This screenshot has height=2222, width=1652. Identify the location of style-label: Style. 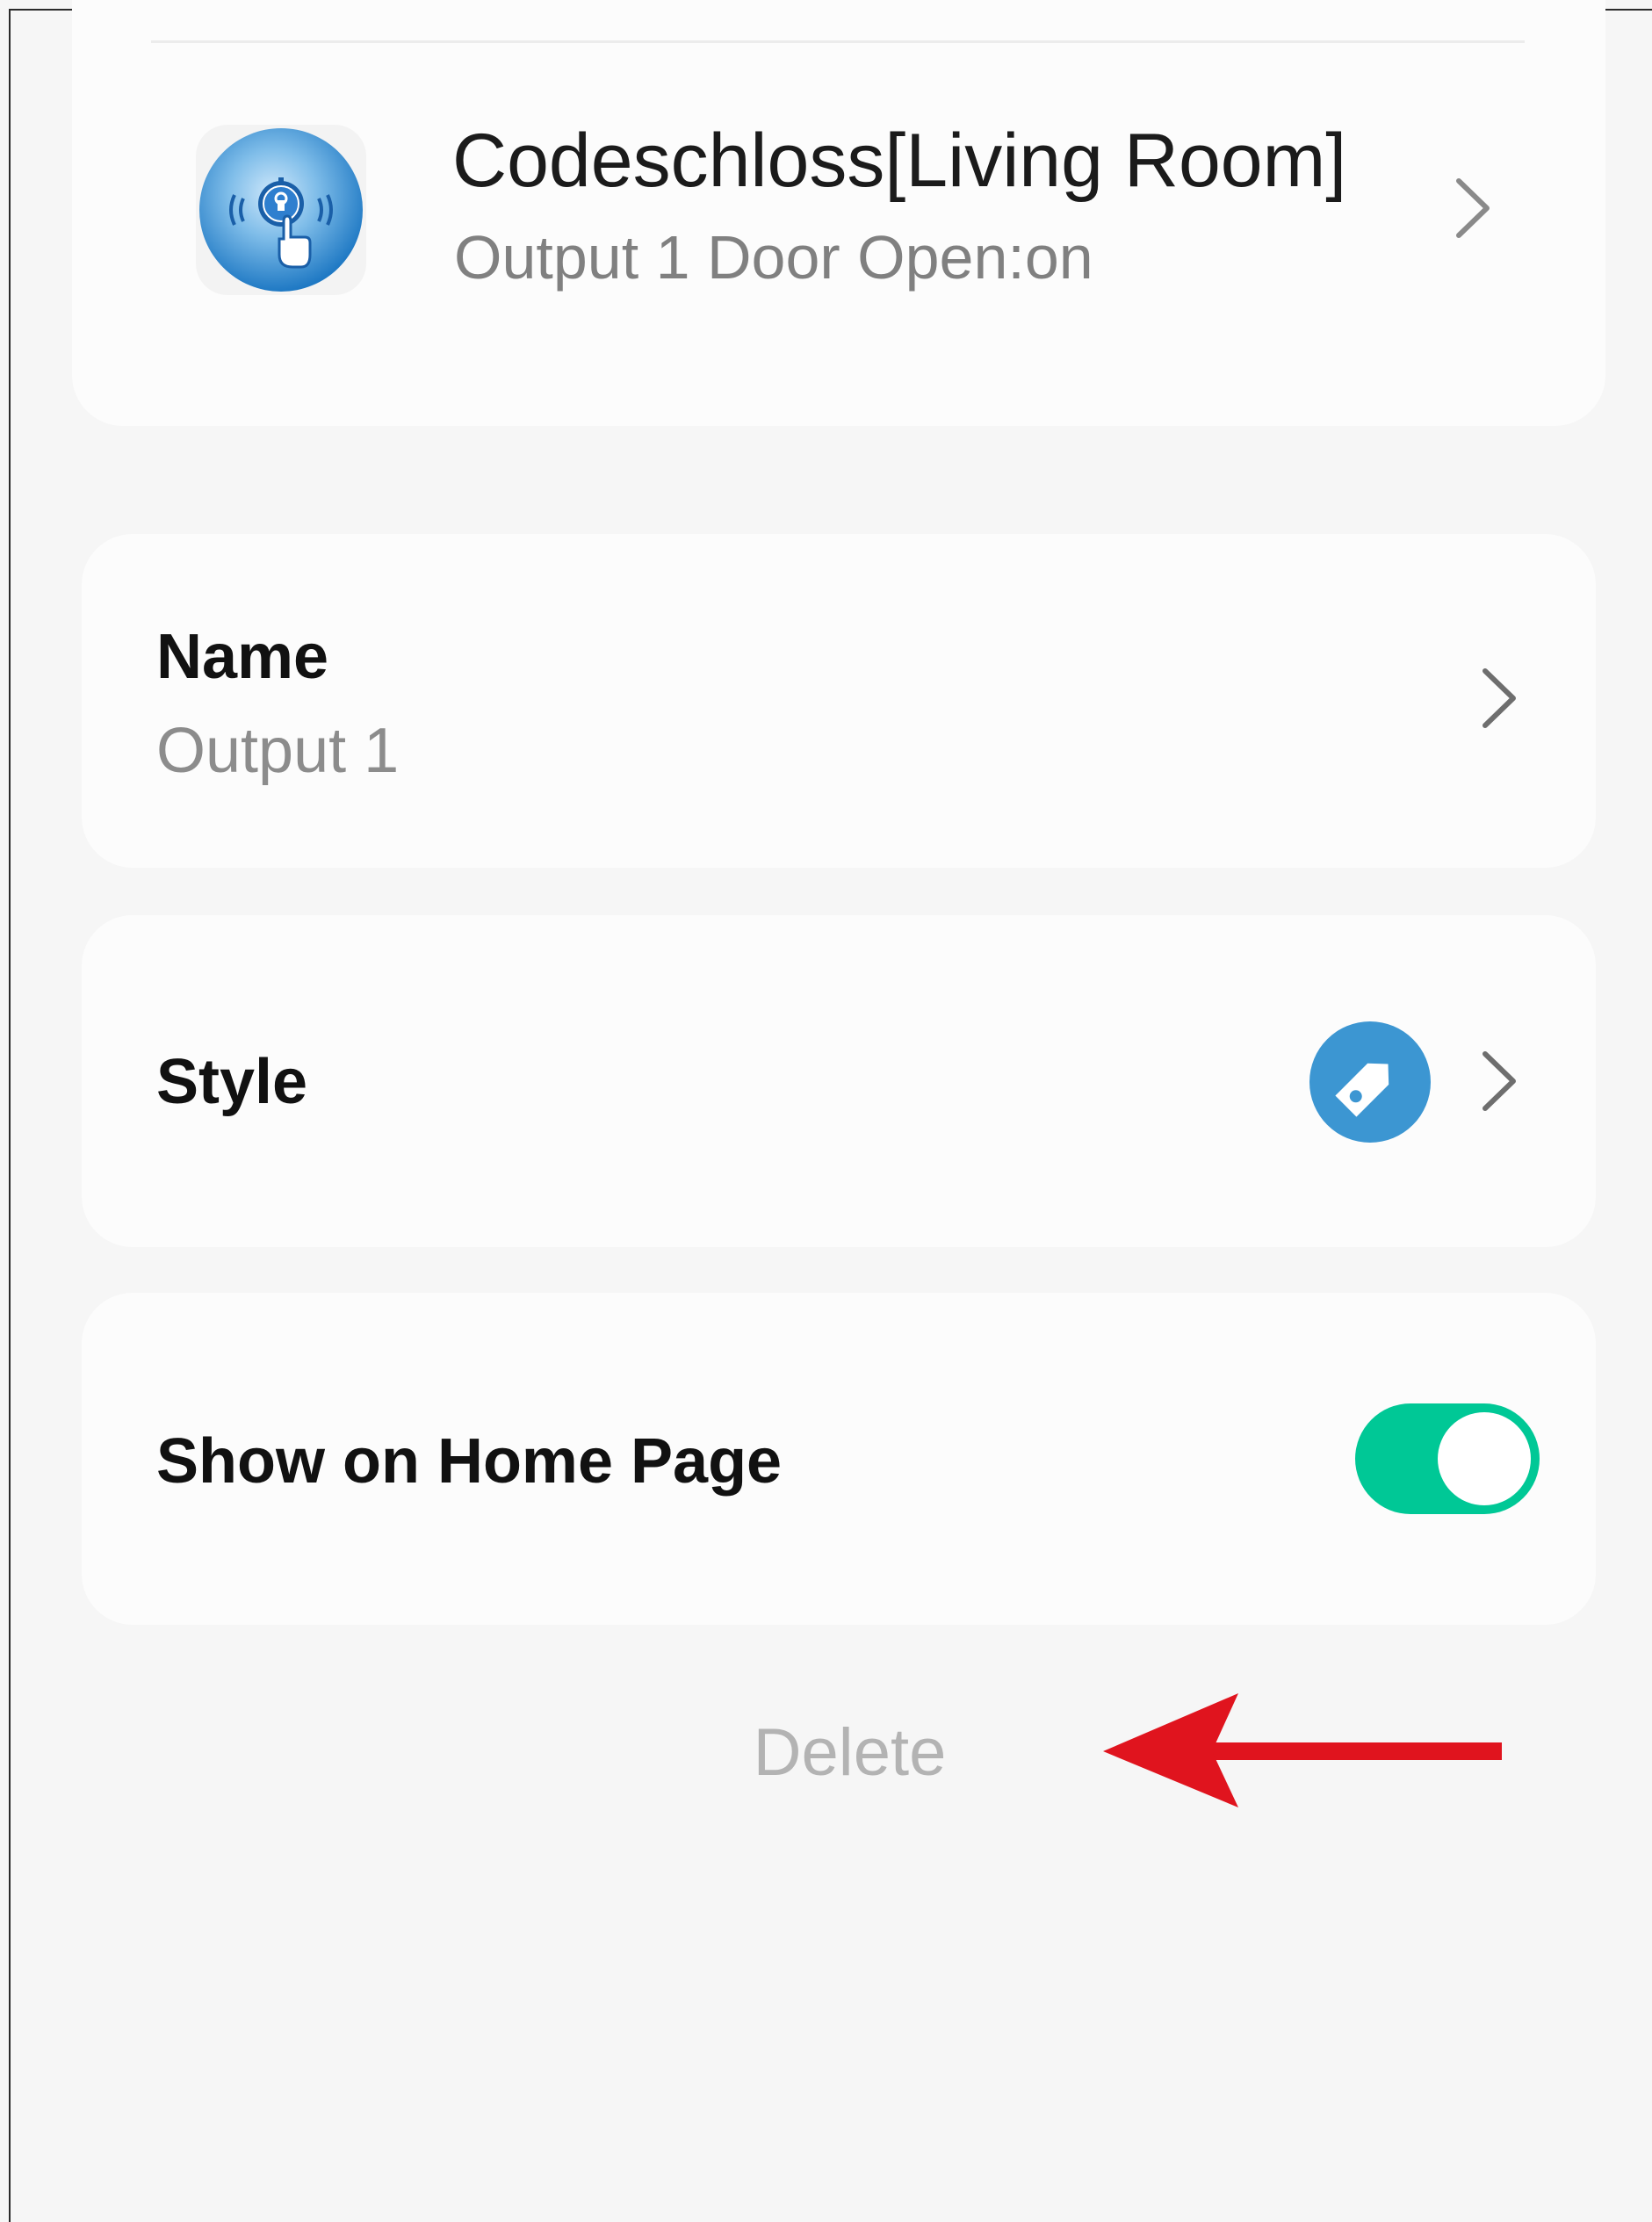
(232, 1082).